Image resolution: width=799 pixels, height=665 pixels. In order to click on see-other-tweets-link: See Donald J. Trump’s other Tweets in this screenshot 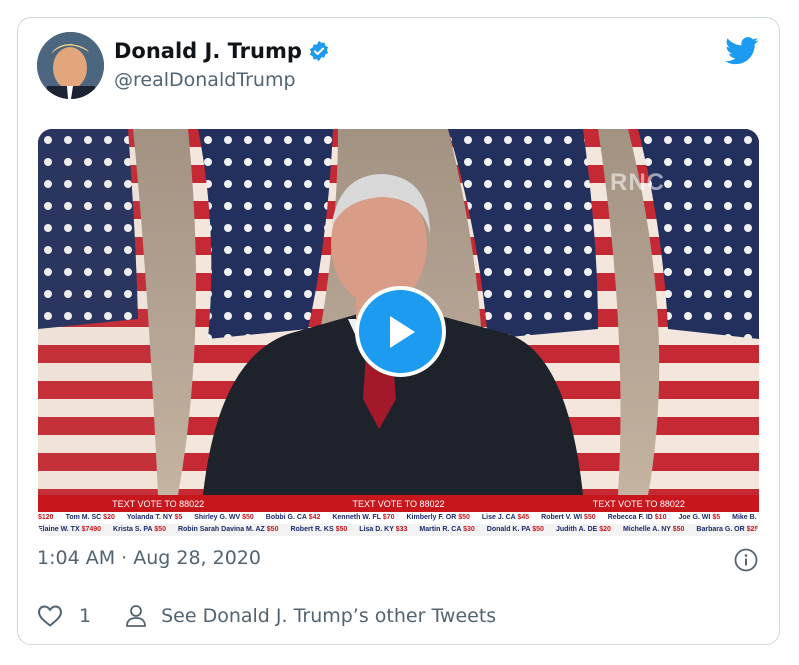, I will do `click(328, 616)`.